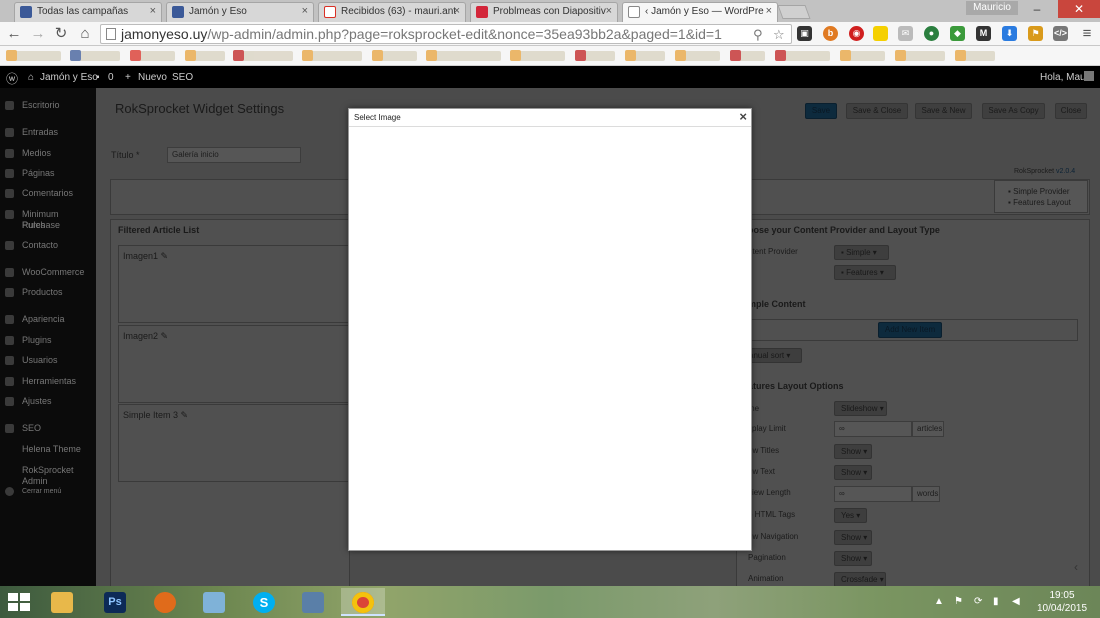 The width and height of the screenshot is (1100, 618). What do you see at coordinates (860, 408) in the screenshot?
I see `theme-select: Slideshow ▾` at bounding box center [860, 408].